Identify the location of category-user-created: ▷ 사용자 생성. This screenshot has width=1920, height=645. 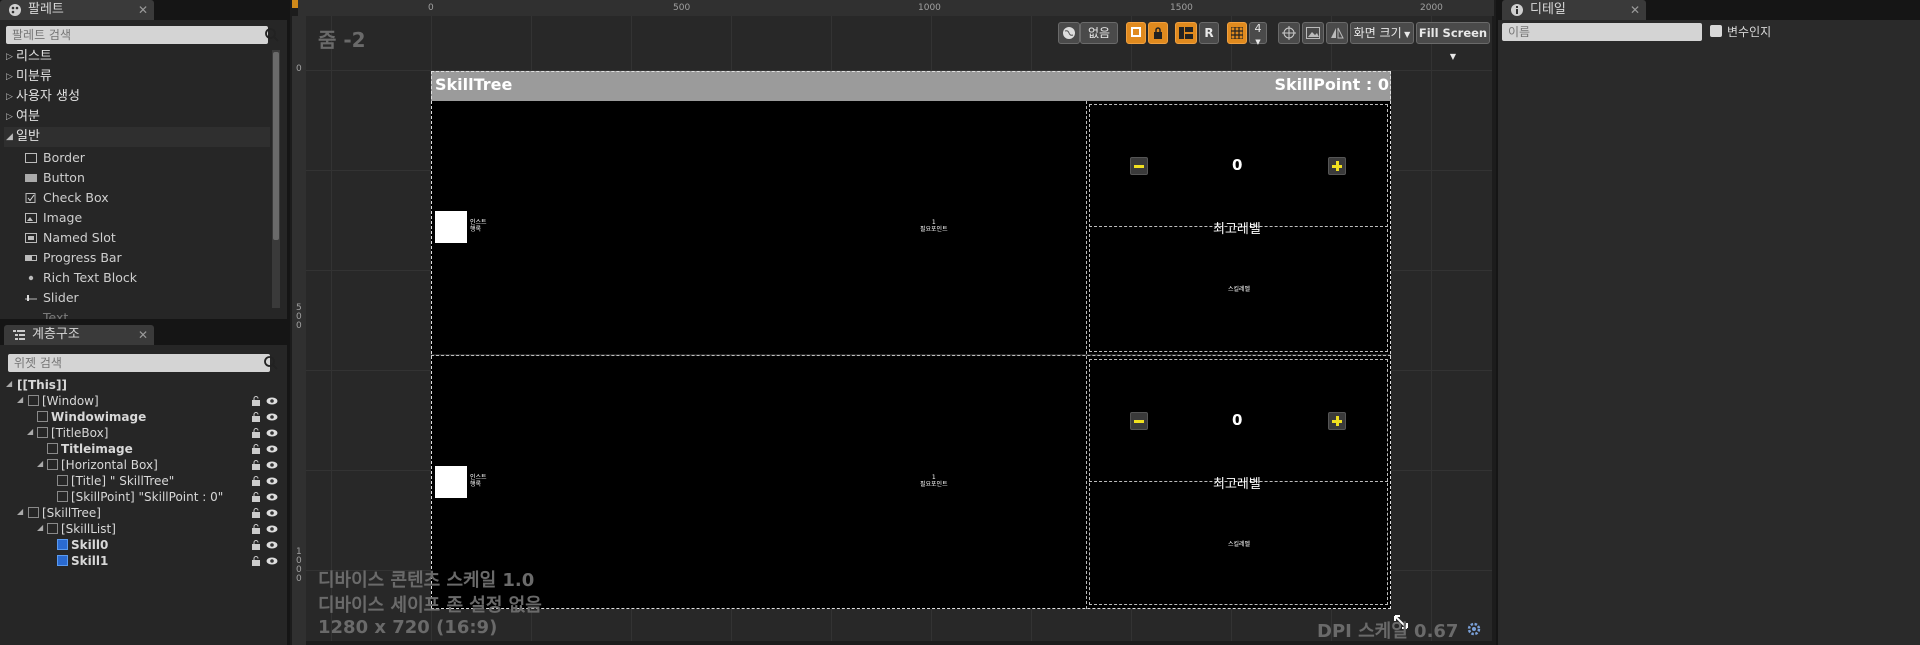
(137, 97).